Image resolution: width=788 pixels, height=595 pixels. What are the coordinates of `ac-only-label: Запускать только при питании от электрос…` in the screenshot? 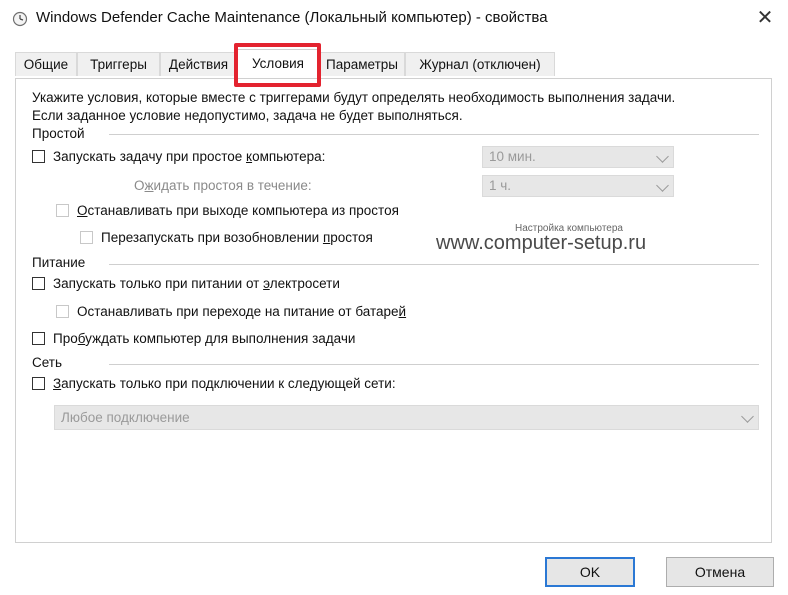 It's located at (196, 283).